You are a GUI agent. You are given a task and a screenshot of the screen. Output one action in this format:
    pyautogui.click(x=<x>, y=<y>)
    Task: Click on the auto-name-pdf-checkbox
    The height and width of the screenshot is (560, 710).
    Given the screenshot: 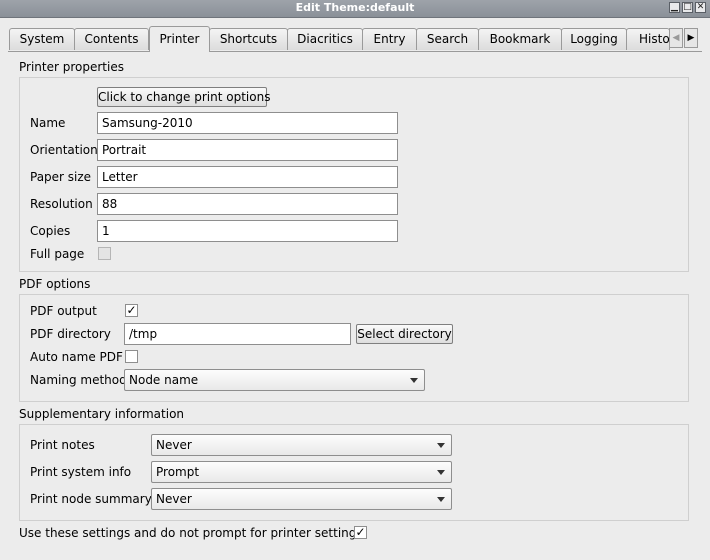 What is the action you would take?
    pyautogui.click(x=131, y=356)
    